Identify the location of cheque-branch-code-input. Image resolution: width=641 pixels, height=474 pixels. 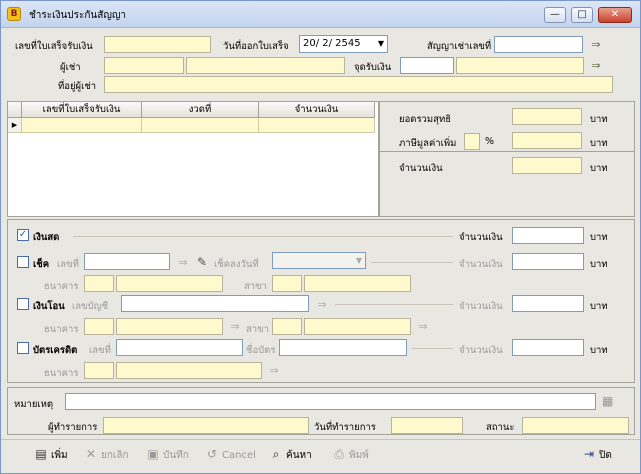
(287, 283).